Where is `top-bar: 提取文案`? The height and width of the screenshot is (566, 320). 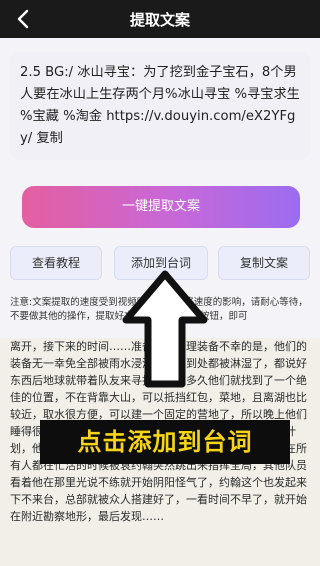 top-bar: 提取文案 is located at coordinates (160, 19).